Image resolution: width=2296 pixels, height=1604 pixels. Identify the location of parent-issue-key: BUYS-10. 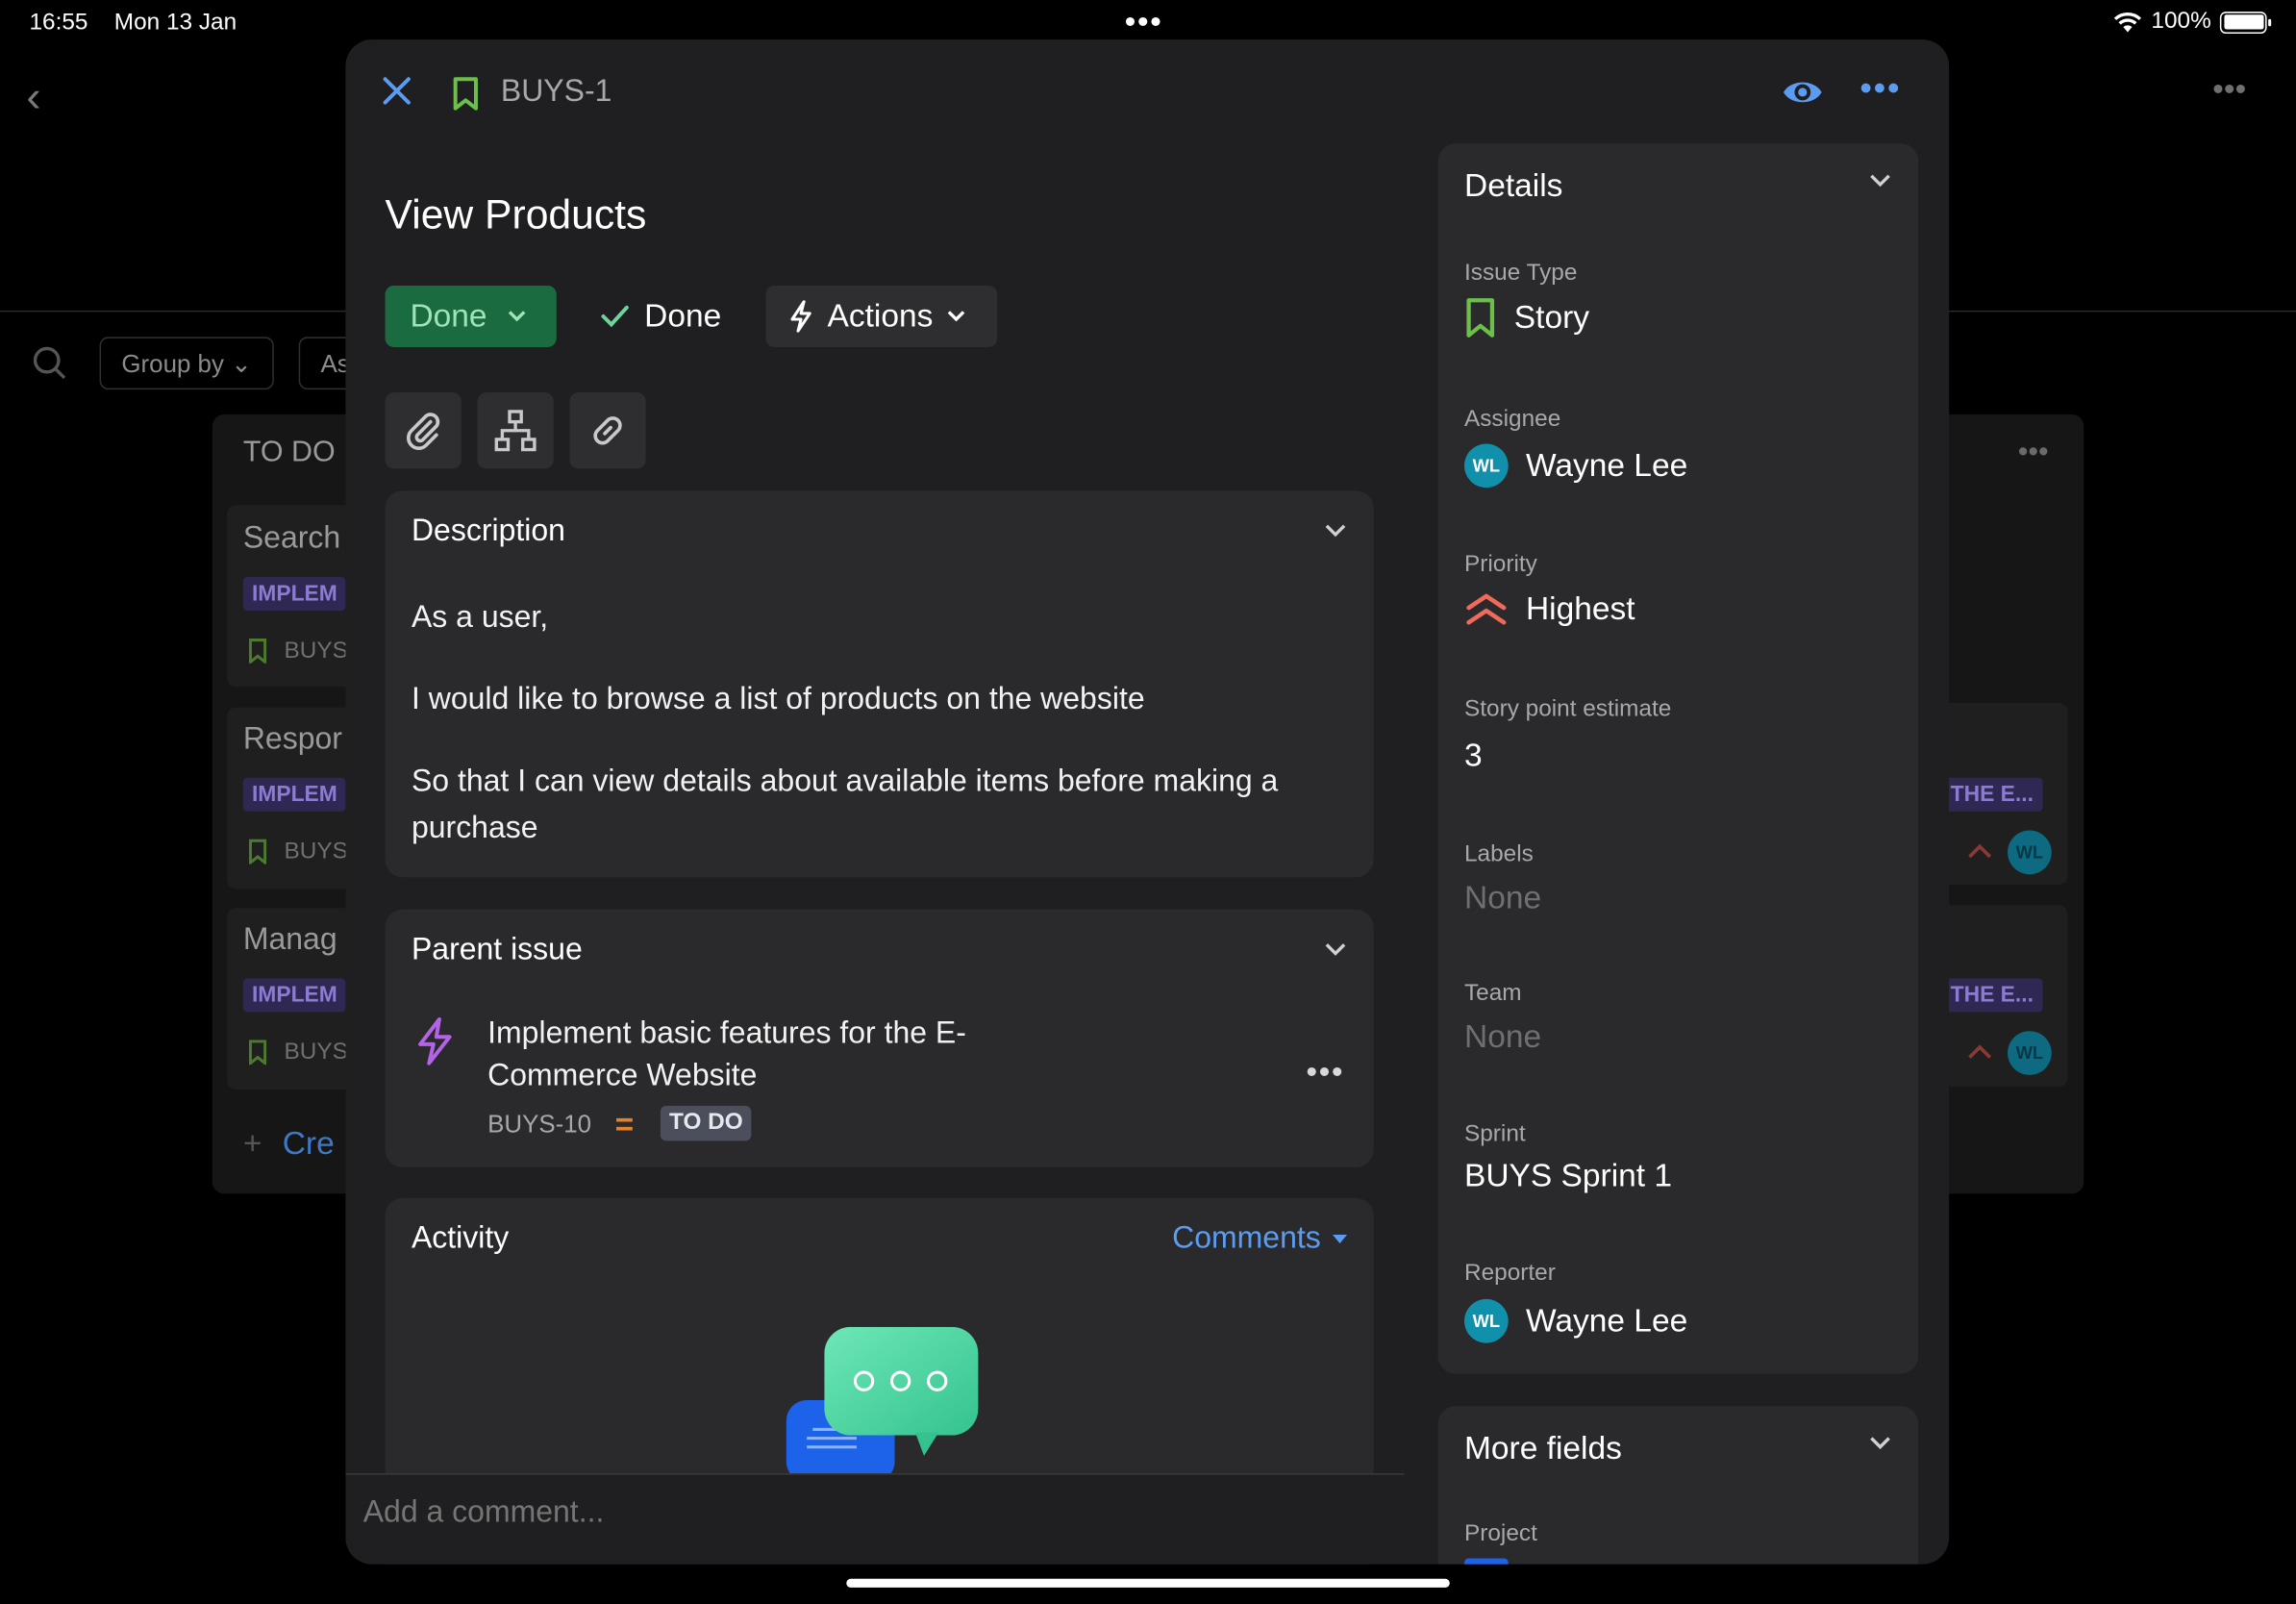
(539, 1124).